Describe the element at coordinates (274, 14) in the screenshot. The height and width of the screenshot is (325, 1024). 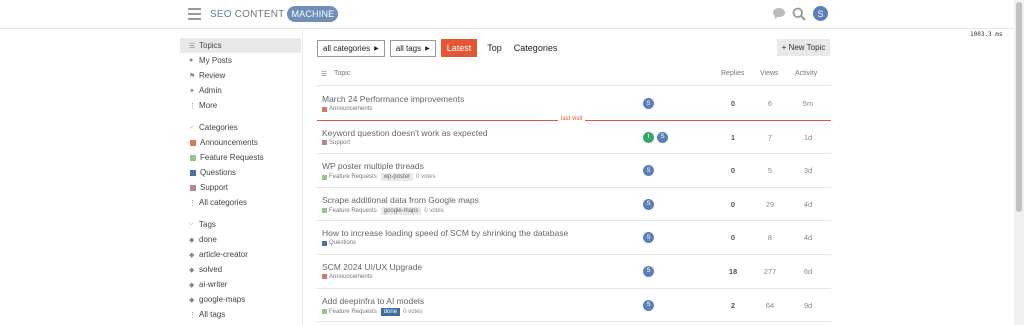
I see `site-logo: SEO CONTENT MACHINE` at that location.